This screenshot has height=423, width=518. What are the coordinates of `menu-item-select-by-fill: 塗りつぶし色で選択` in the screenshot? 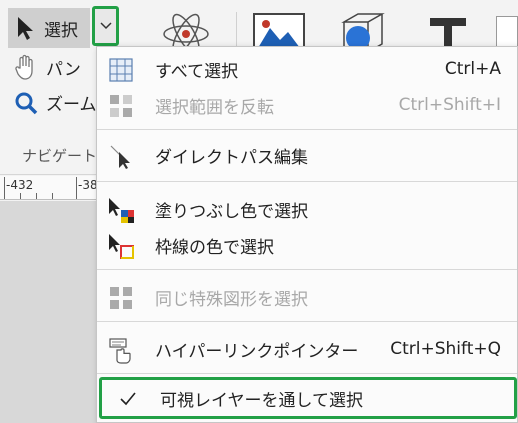 It's located at (307, 209).